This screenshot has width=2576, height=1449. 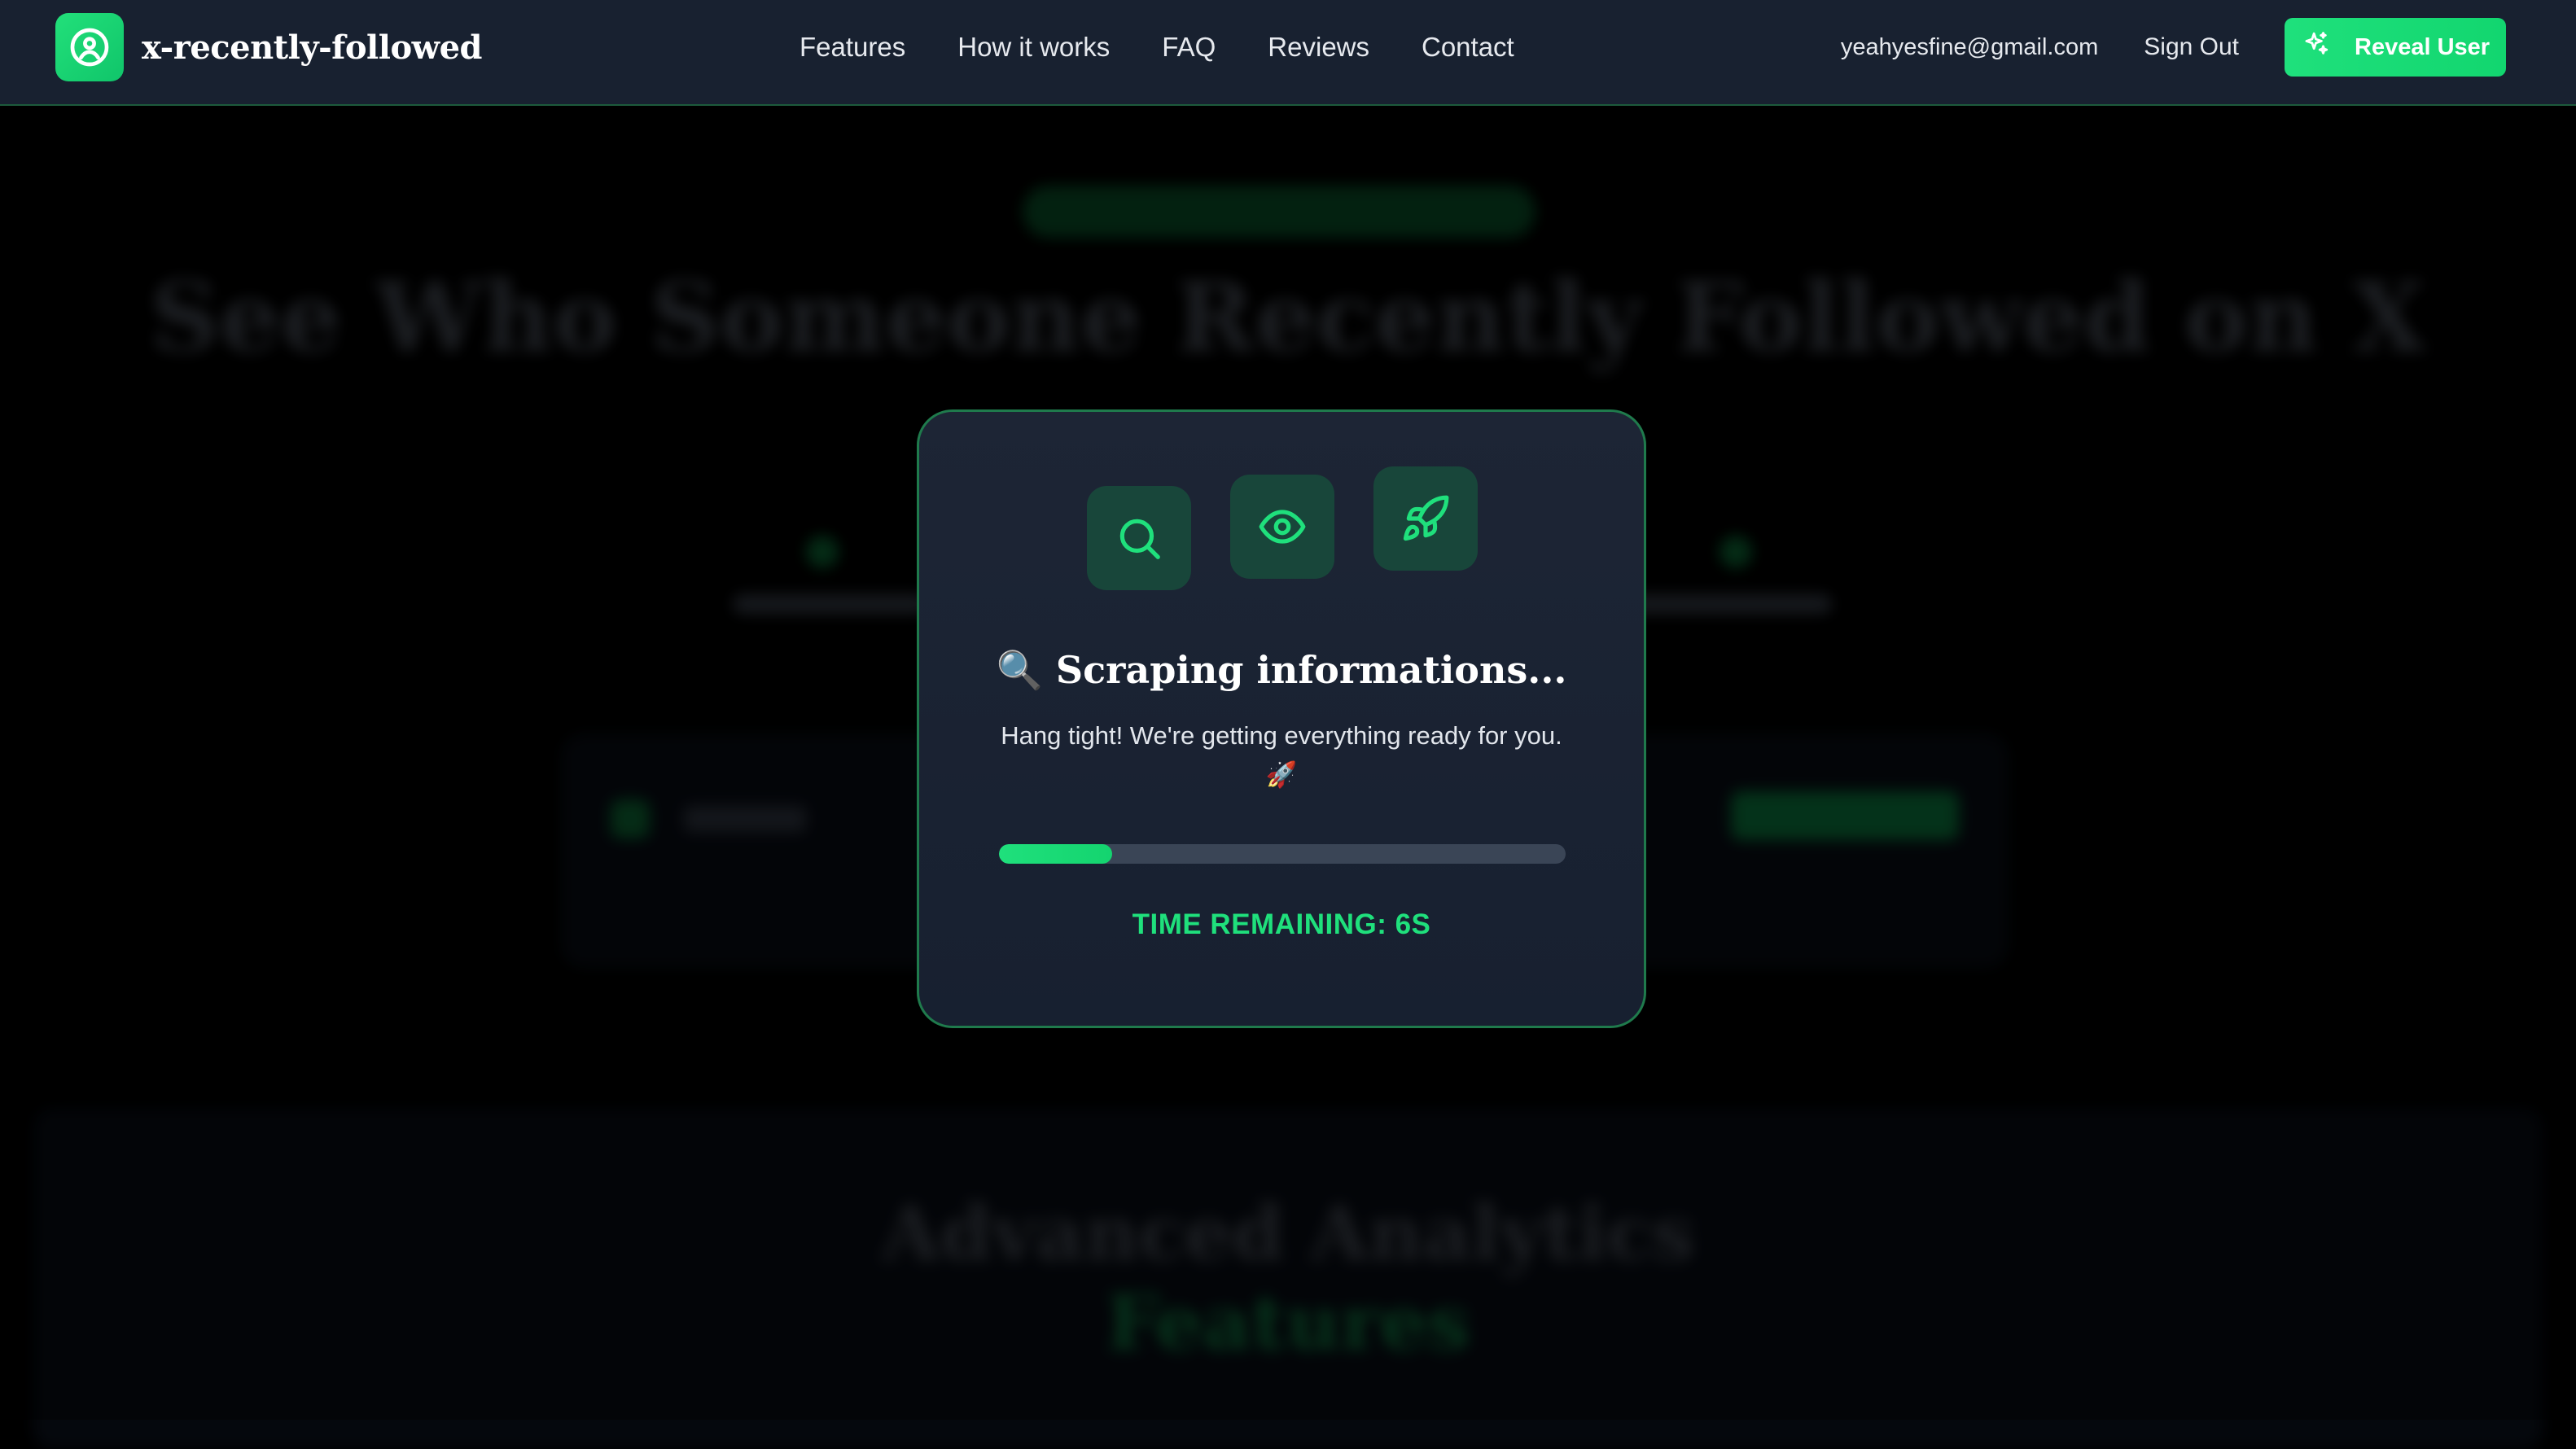 I want to click on nav-link-reviews: Reviews, so click(x=1318, y=48).